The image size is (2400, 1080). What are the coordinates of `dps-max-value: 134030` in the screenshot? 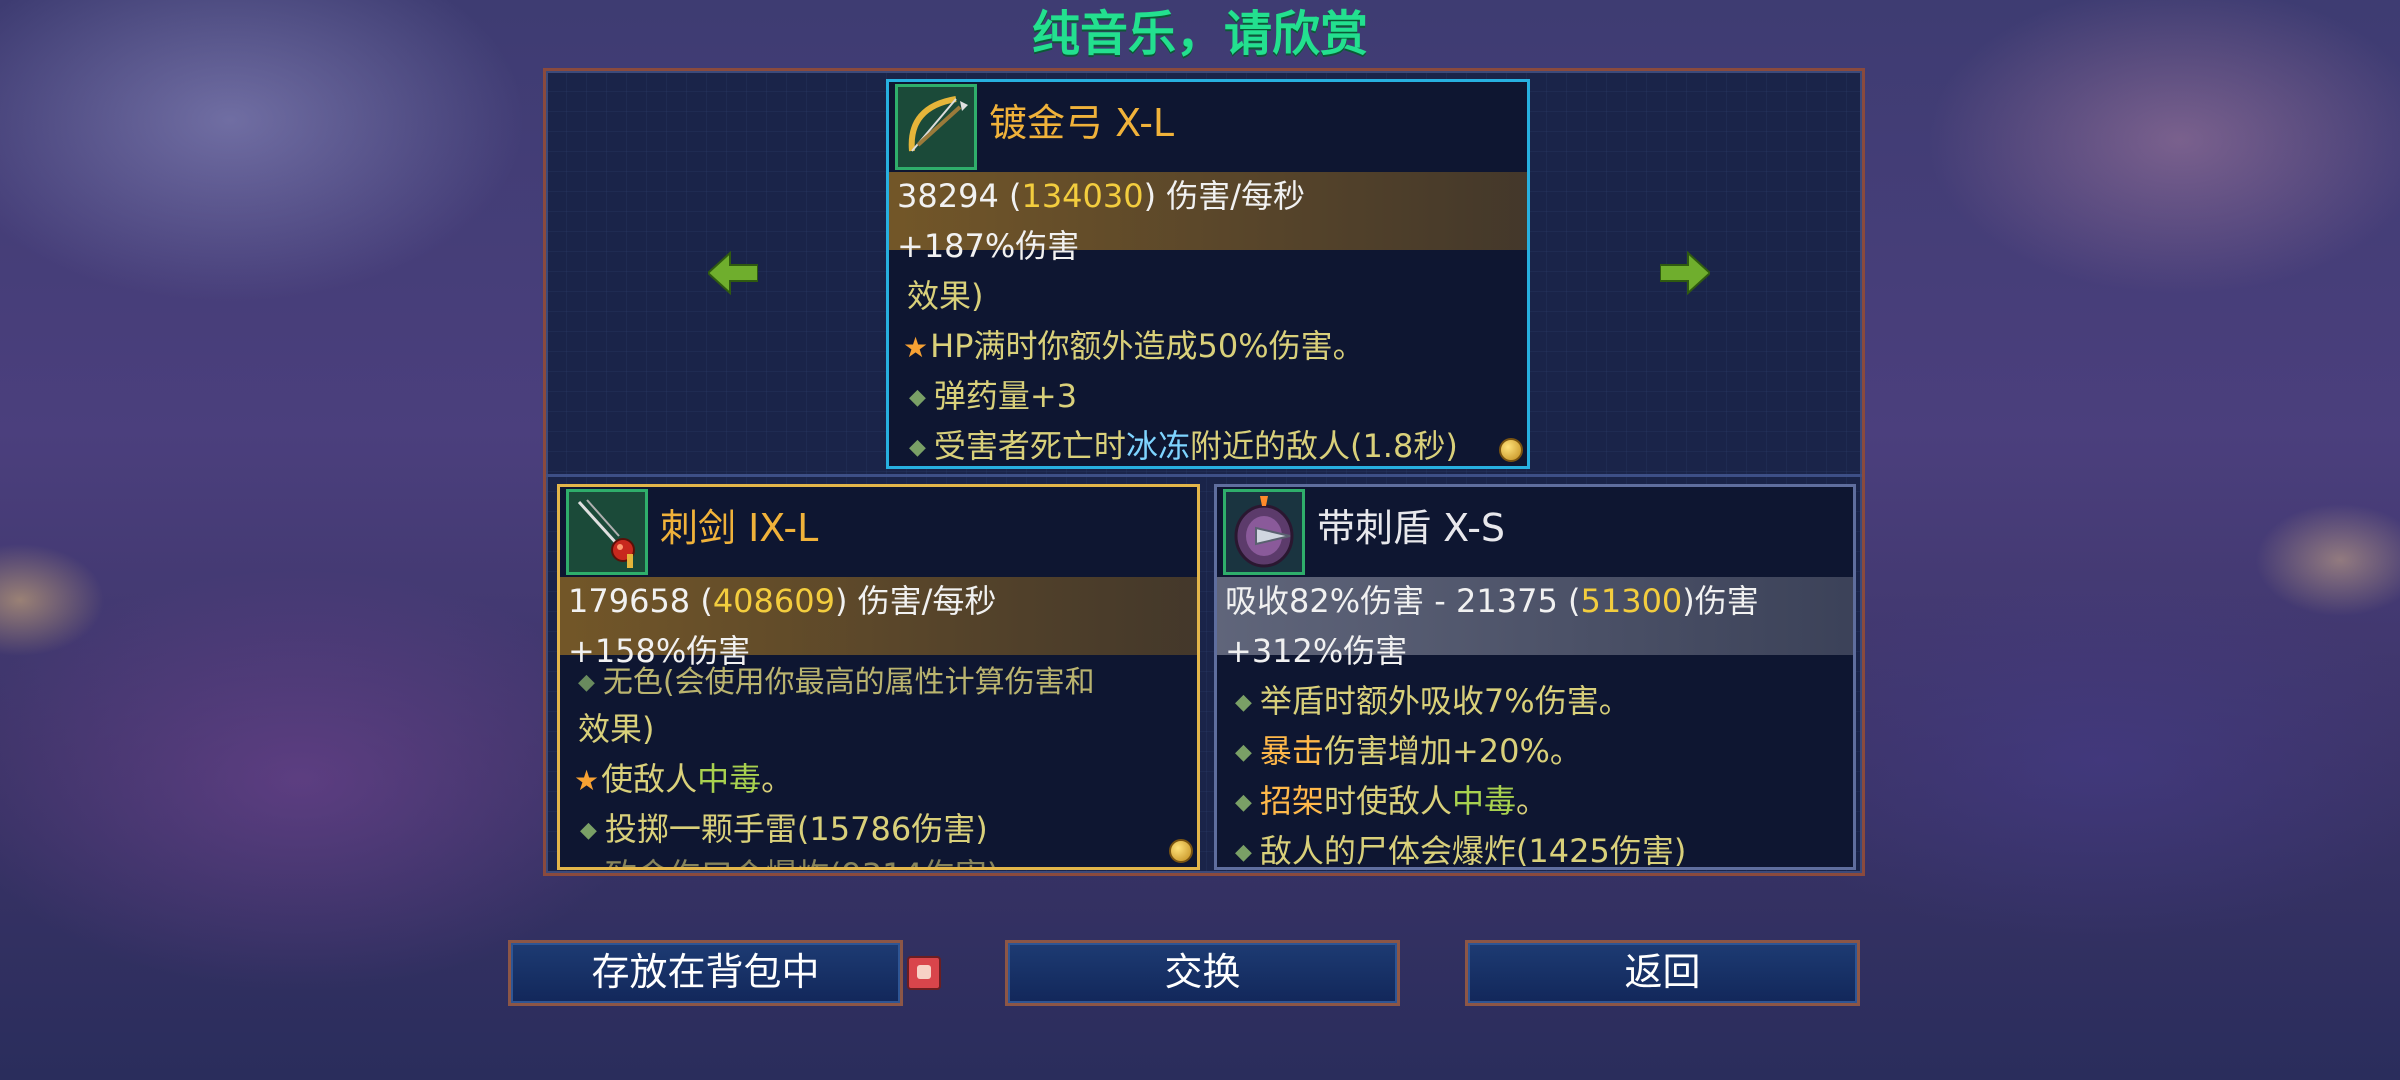 It's located at (1082, 196).